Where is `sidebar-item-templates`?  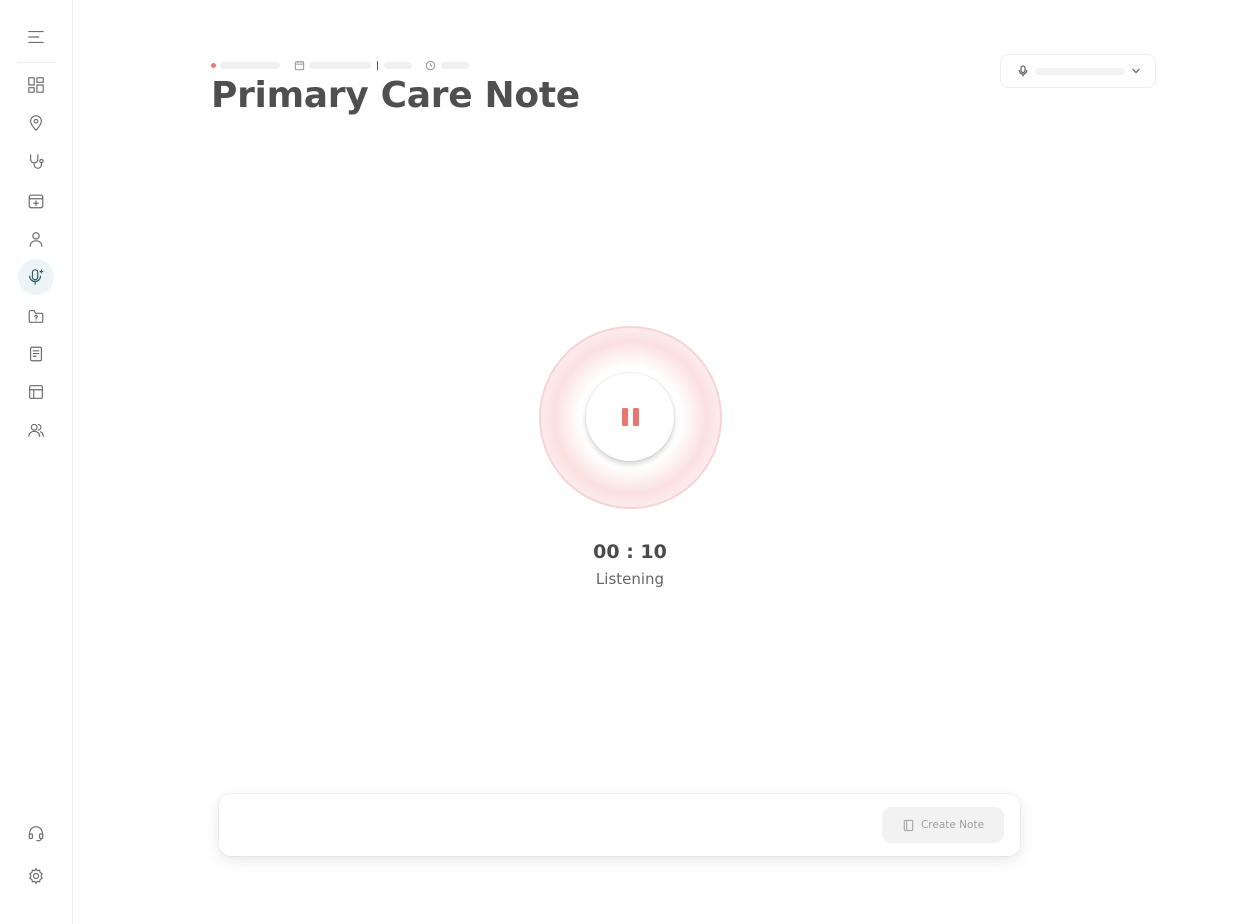
sidebar-item-templates is located at coordinates (36, 392).